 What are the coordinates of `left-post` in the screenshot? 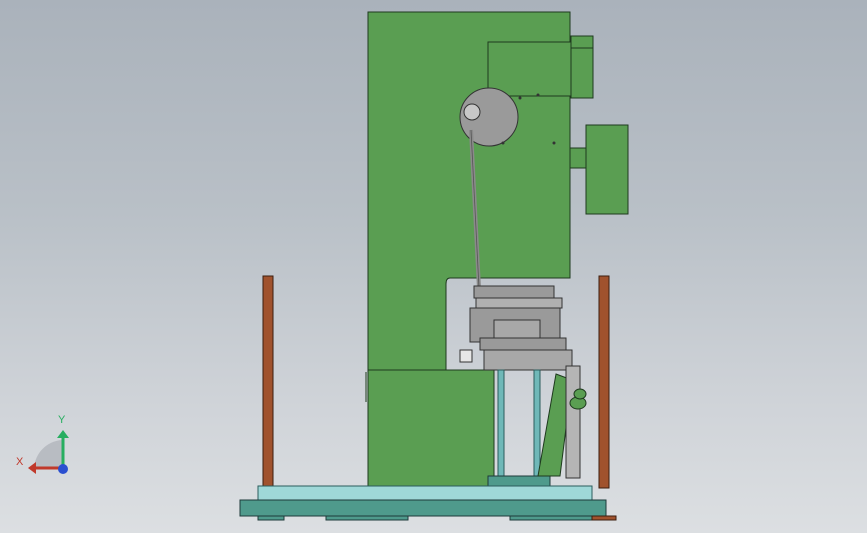 It's located at (268, 382).